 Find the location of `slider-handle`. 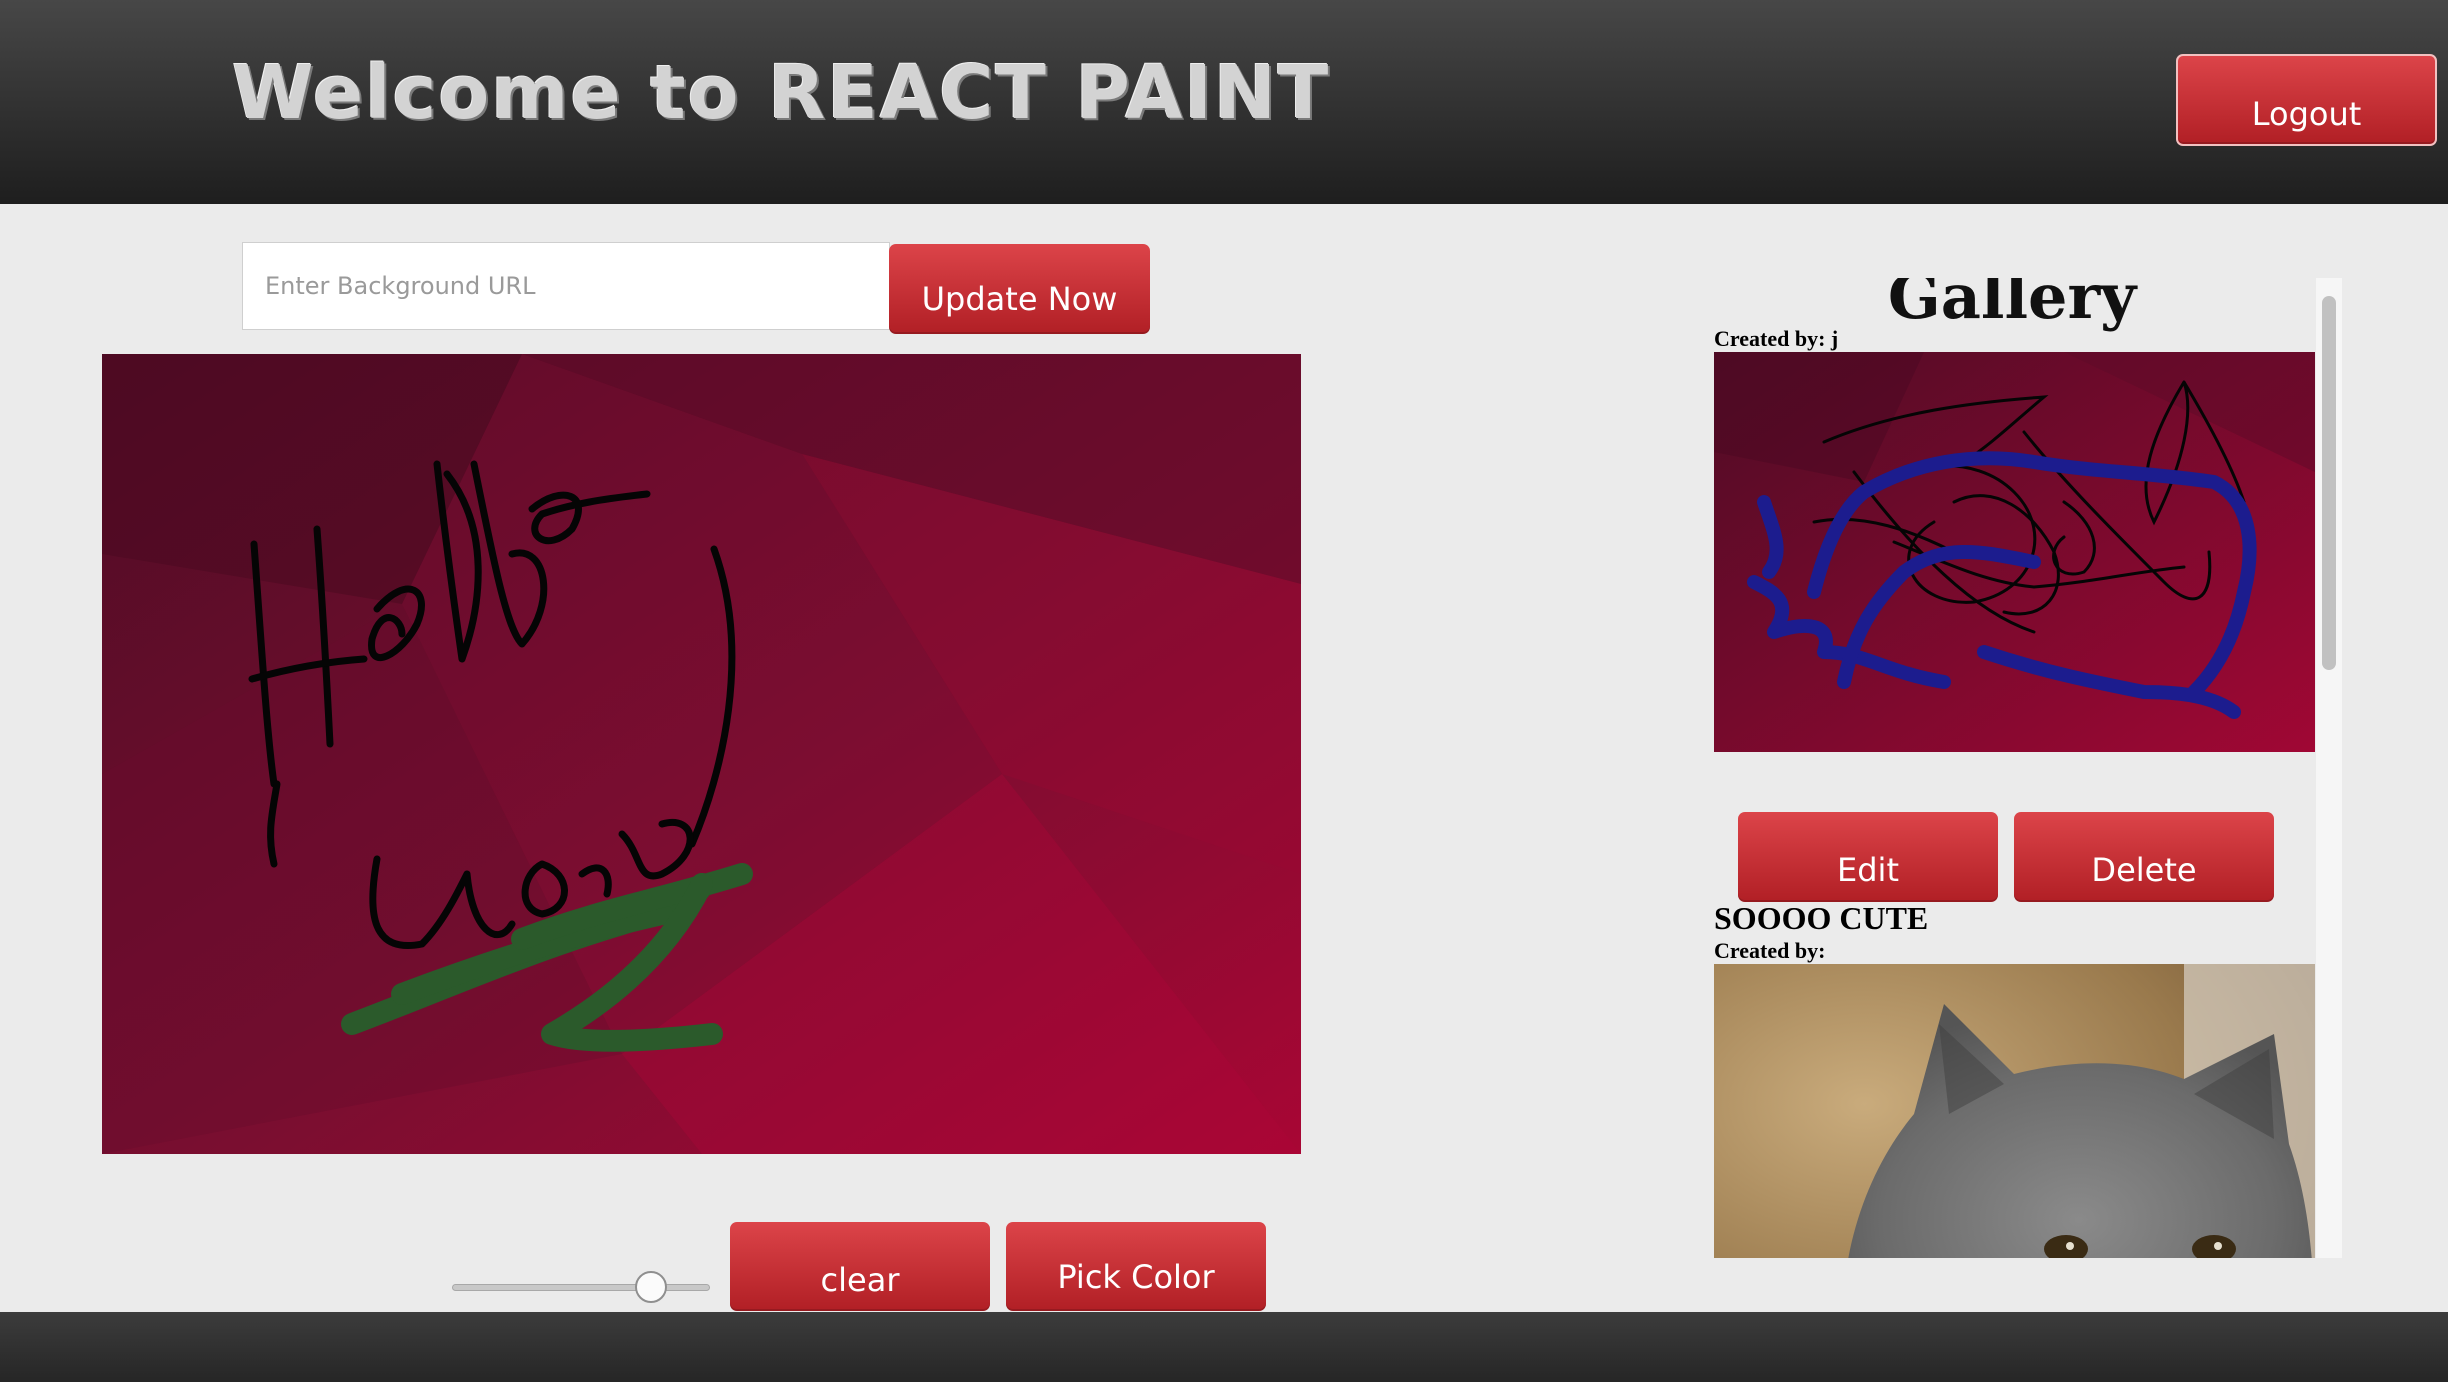

slider-handle is located at coordinates (651, 1287).